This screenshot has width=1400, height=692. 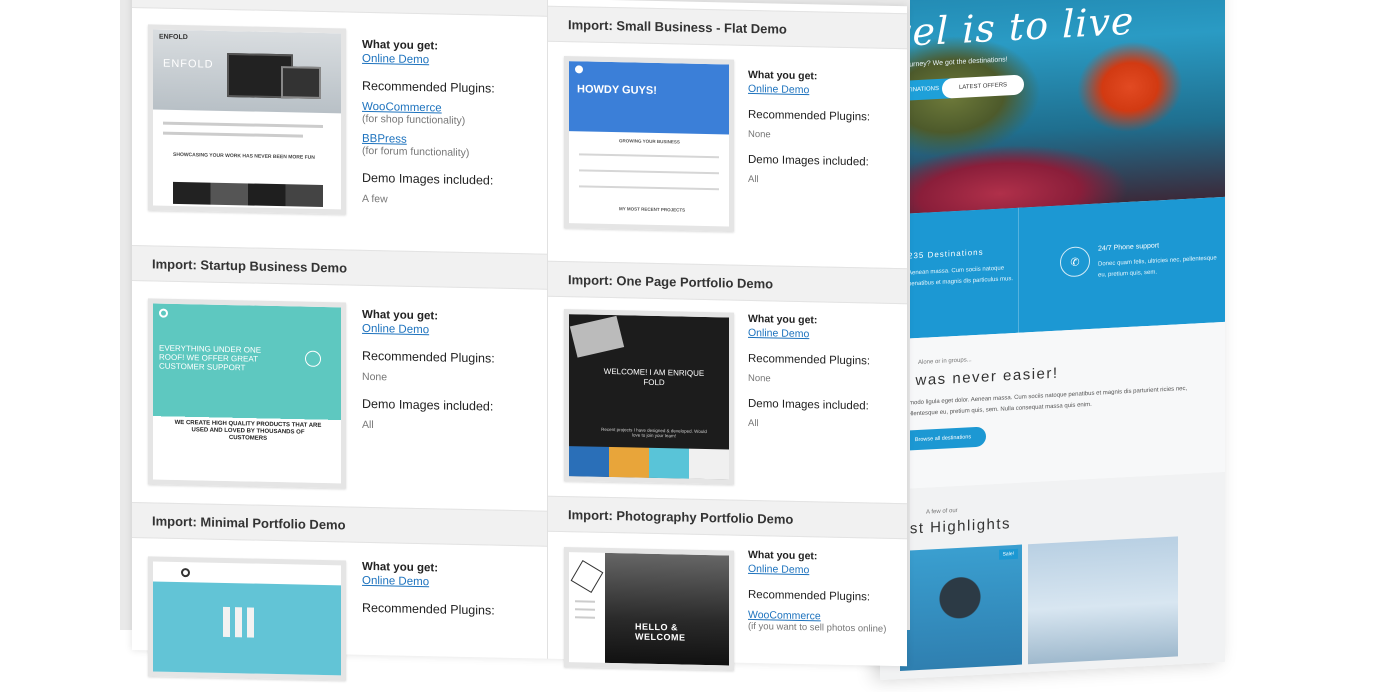 I want to click on demo-header-default: Import: Default Demo, so click(x=339, y=8).